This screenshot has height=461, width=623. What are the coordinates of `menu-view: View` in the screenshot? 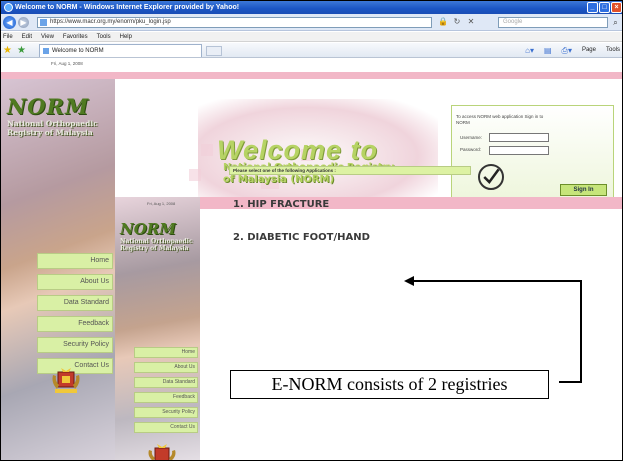 It's located at (47, 36).